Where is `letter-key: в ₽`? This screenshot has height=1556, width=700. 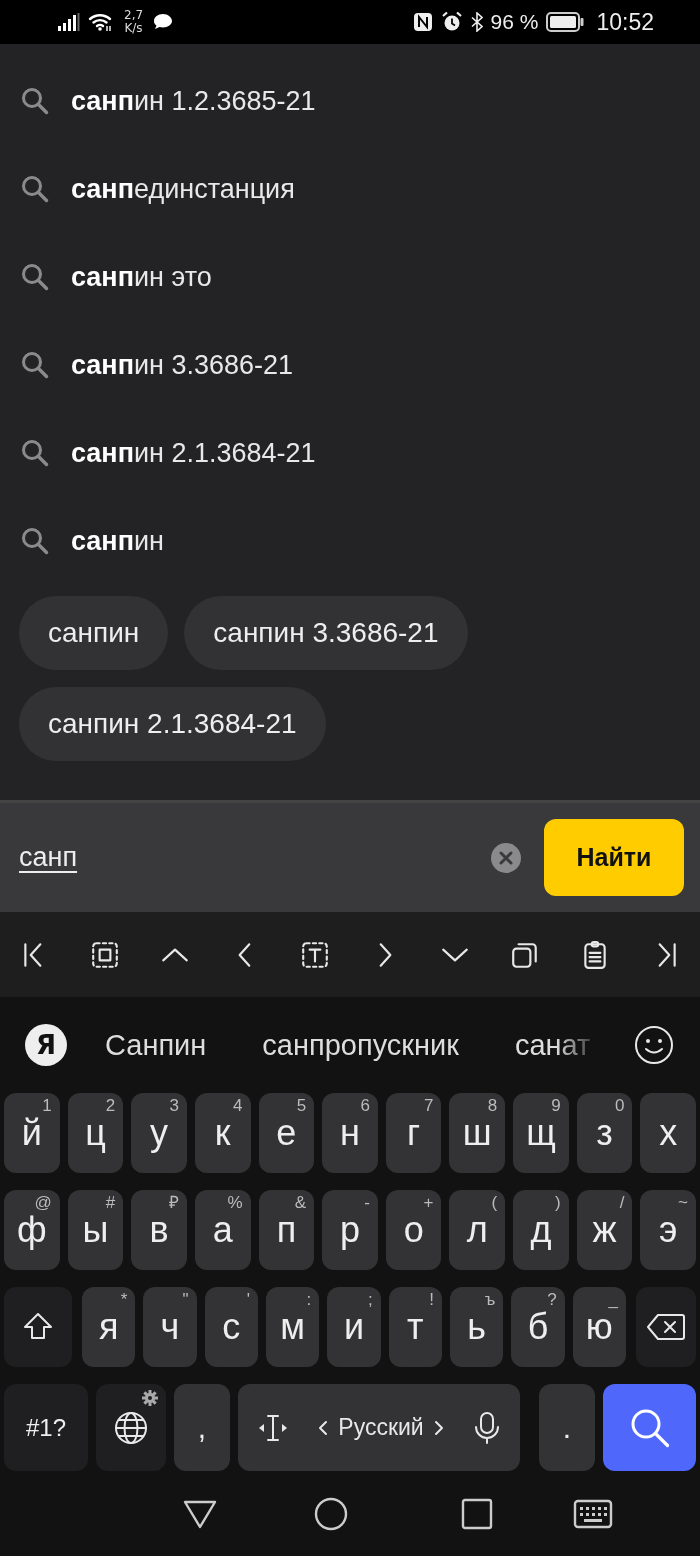
letter-key: в ₽ is located at coordinates (159, 1230).